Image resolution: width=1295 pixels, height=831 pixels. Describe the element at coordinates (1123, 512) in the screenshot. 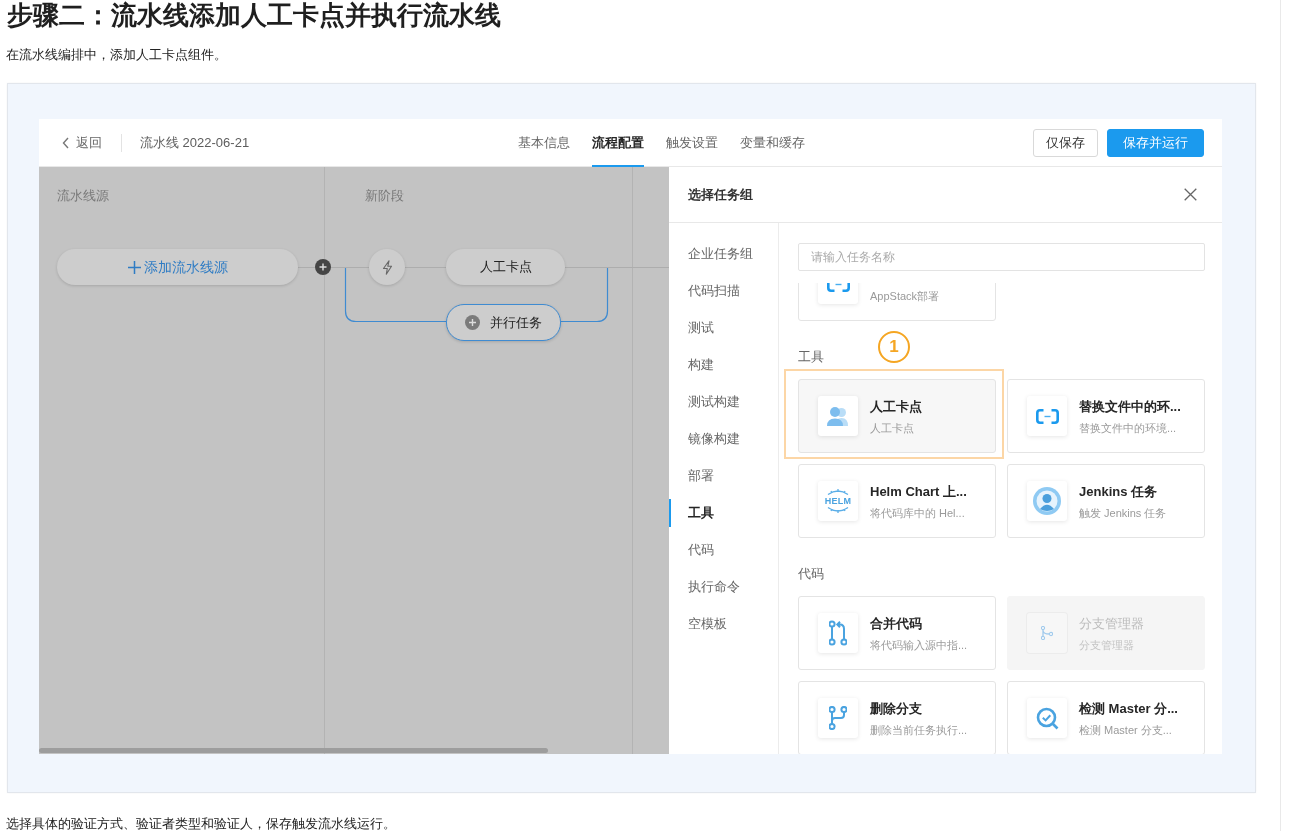

I see `card-description: 触发 Jenkins 任务` at that location.